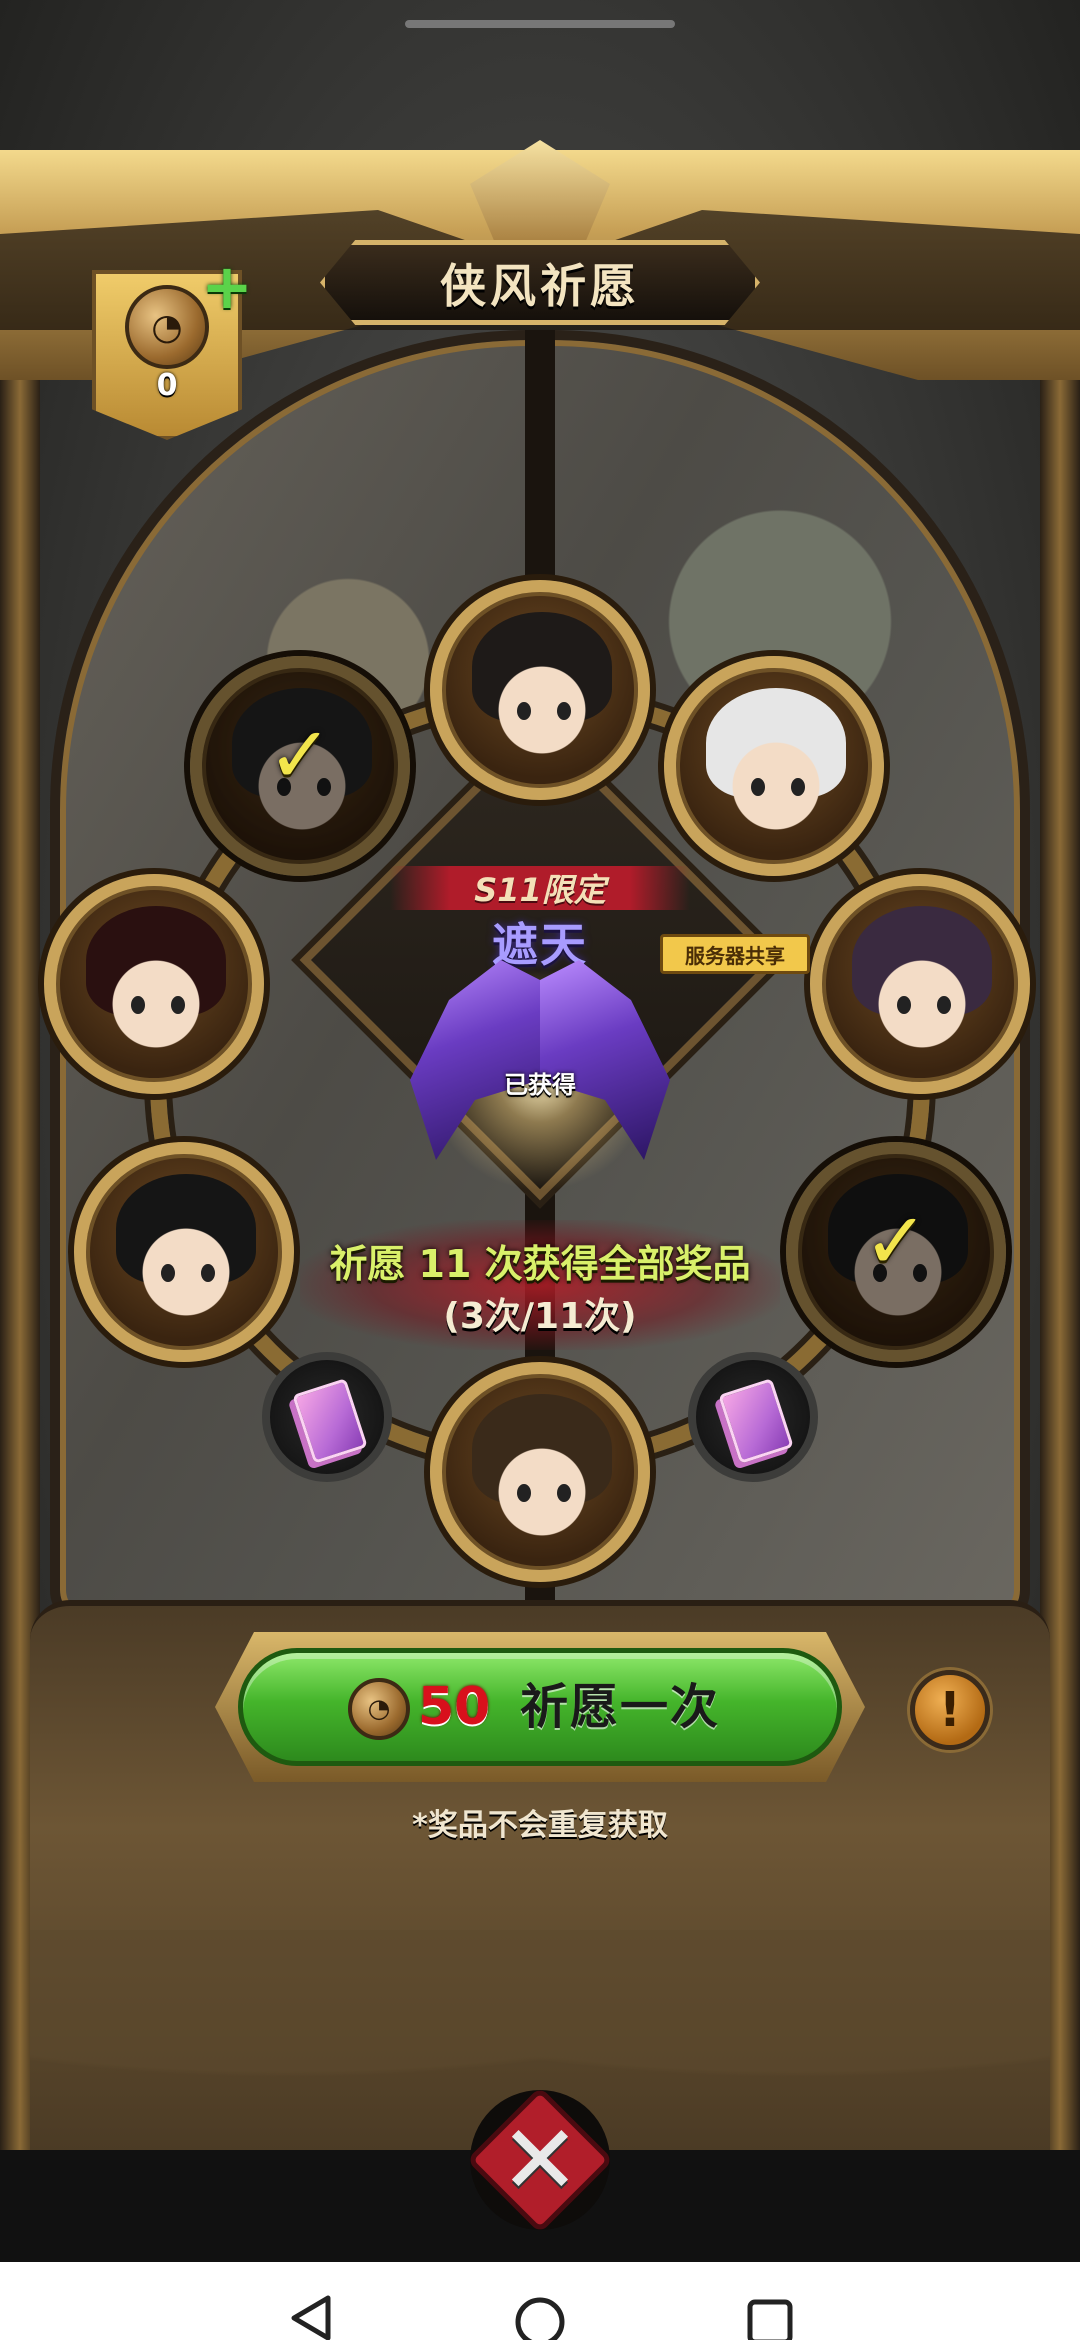  Describe the element at coordinates (620, 1707) in the screenshot. I see `wish-button-label: 祈愿一次` at that location.